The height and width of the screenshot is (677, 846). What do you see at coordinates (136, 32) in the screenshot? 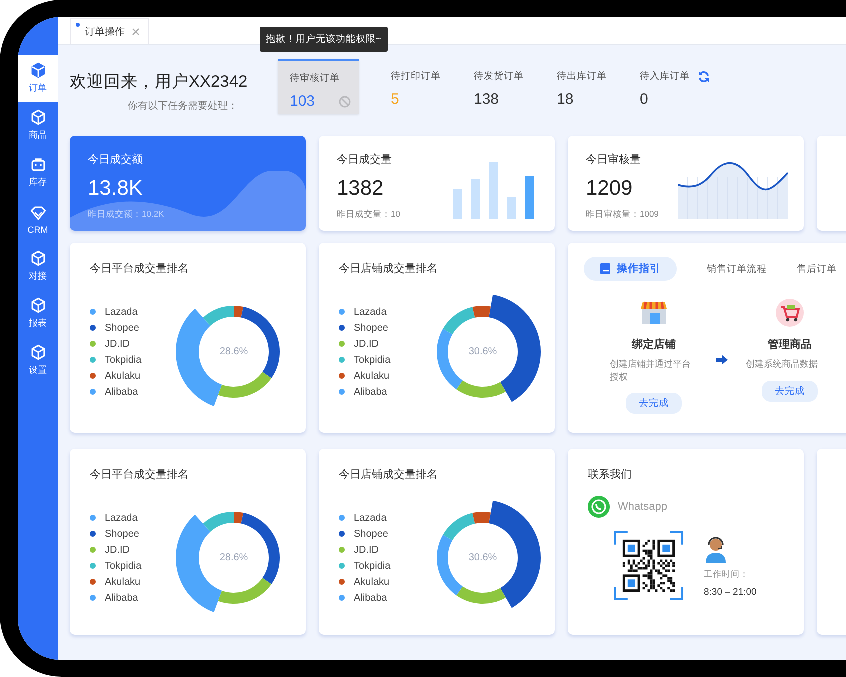
I see `close-icon` at bounding box center [136, 32].